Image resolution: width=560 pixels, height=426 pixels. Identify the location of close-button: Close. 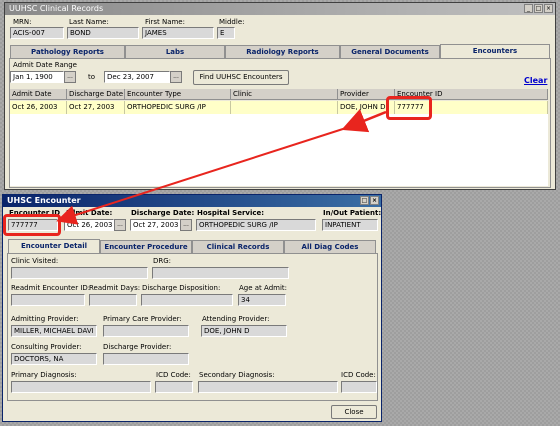
(354, 412).